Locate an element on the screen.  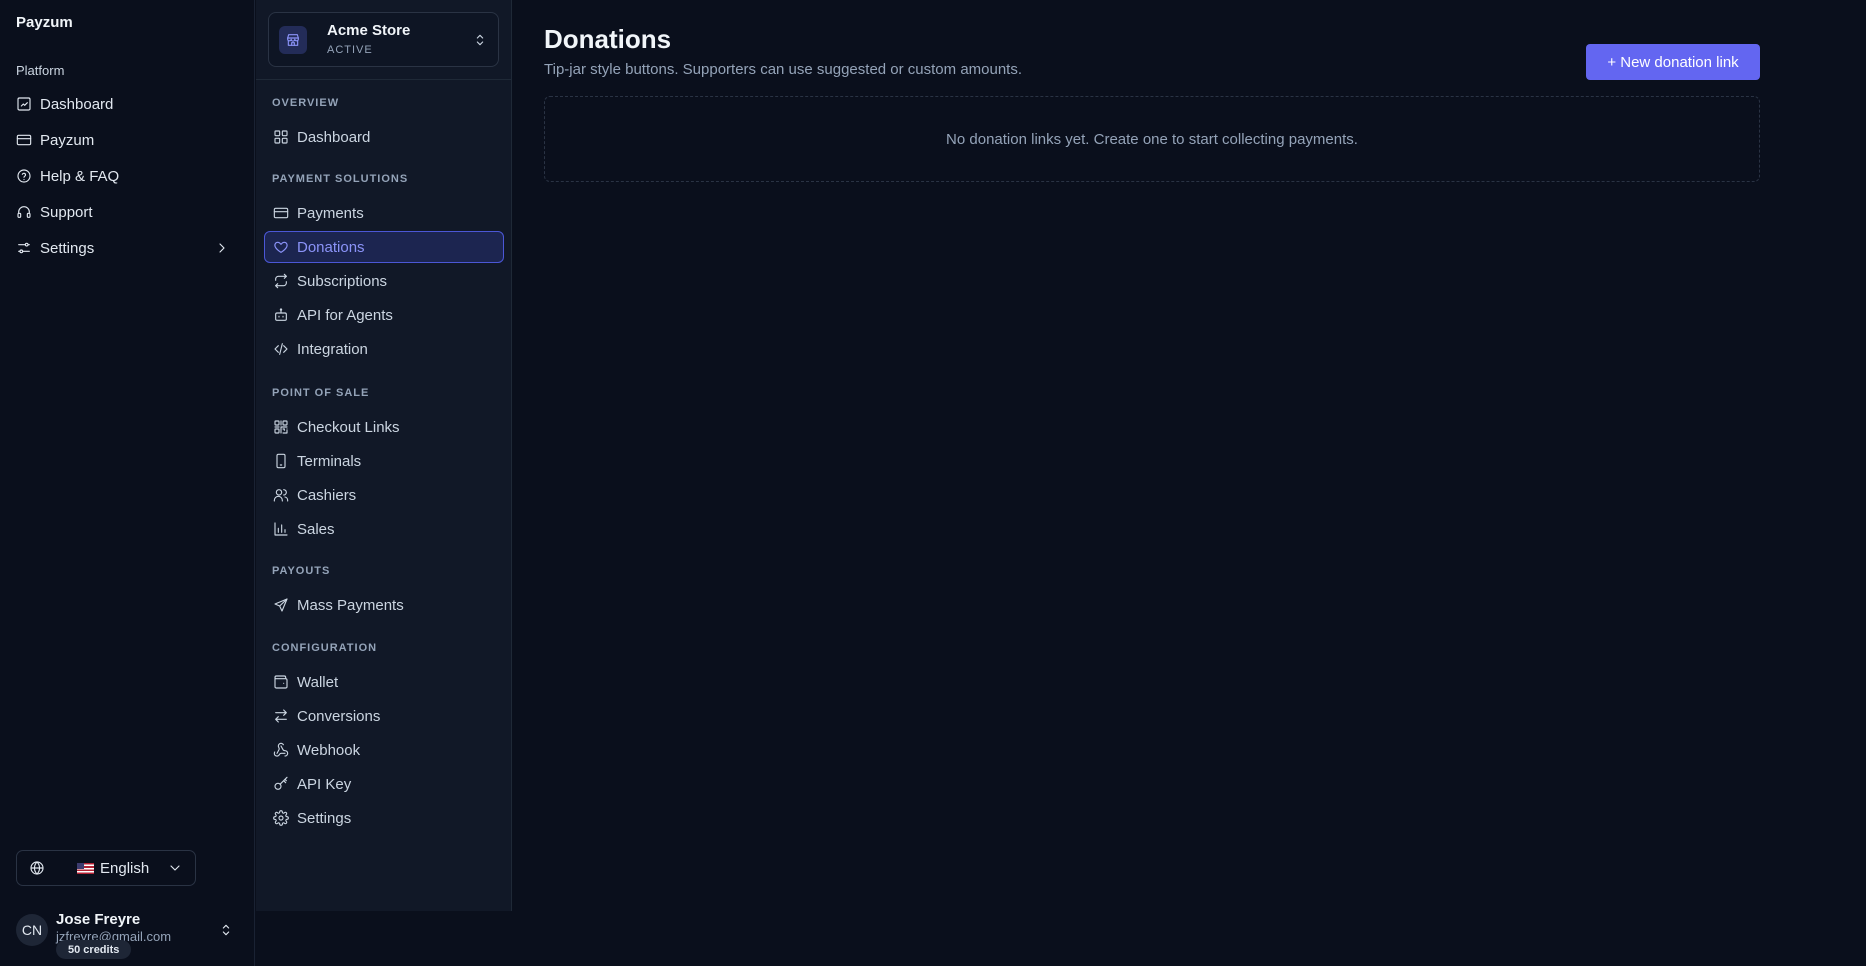
nav-item-label: Integration is located at coordinates (332, 349).